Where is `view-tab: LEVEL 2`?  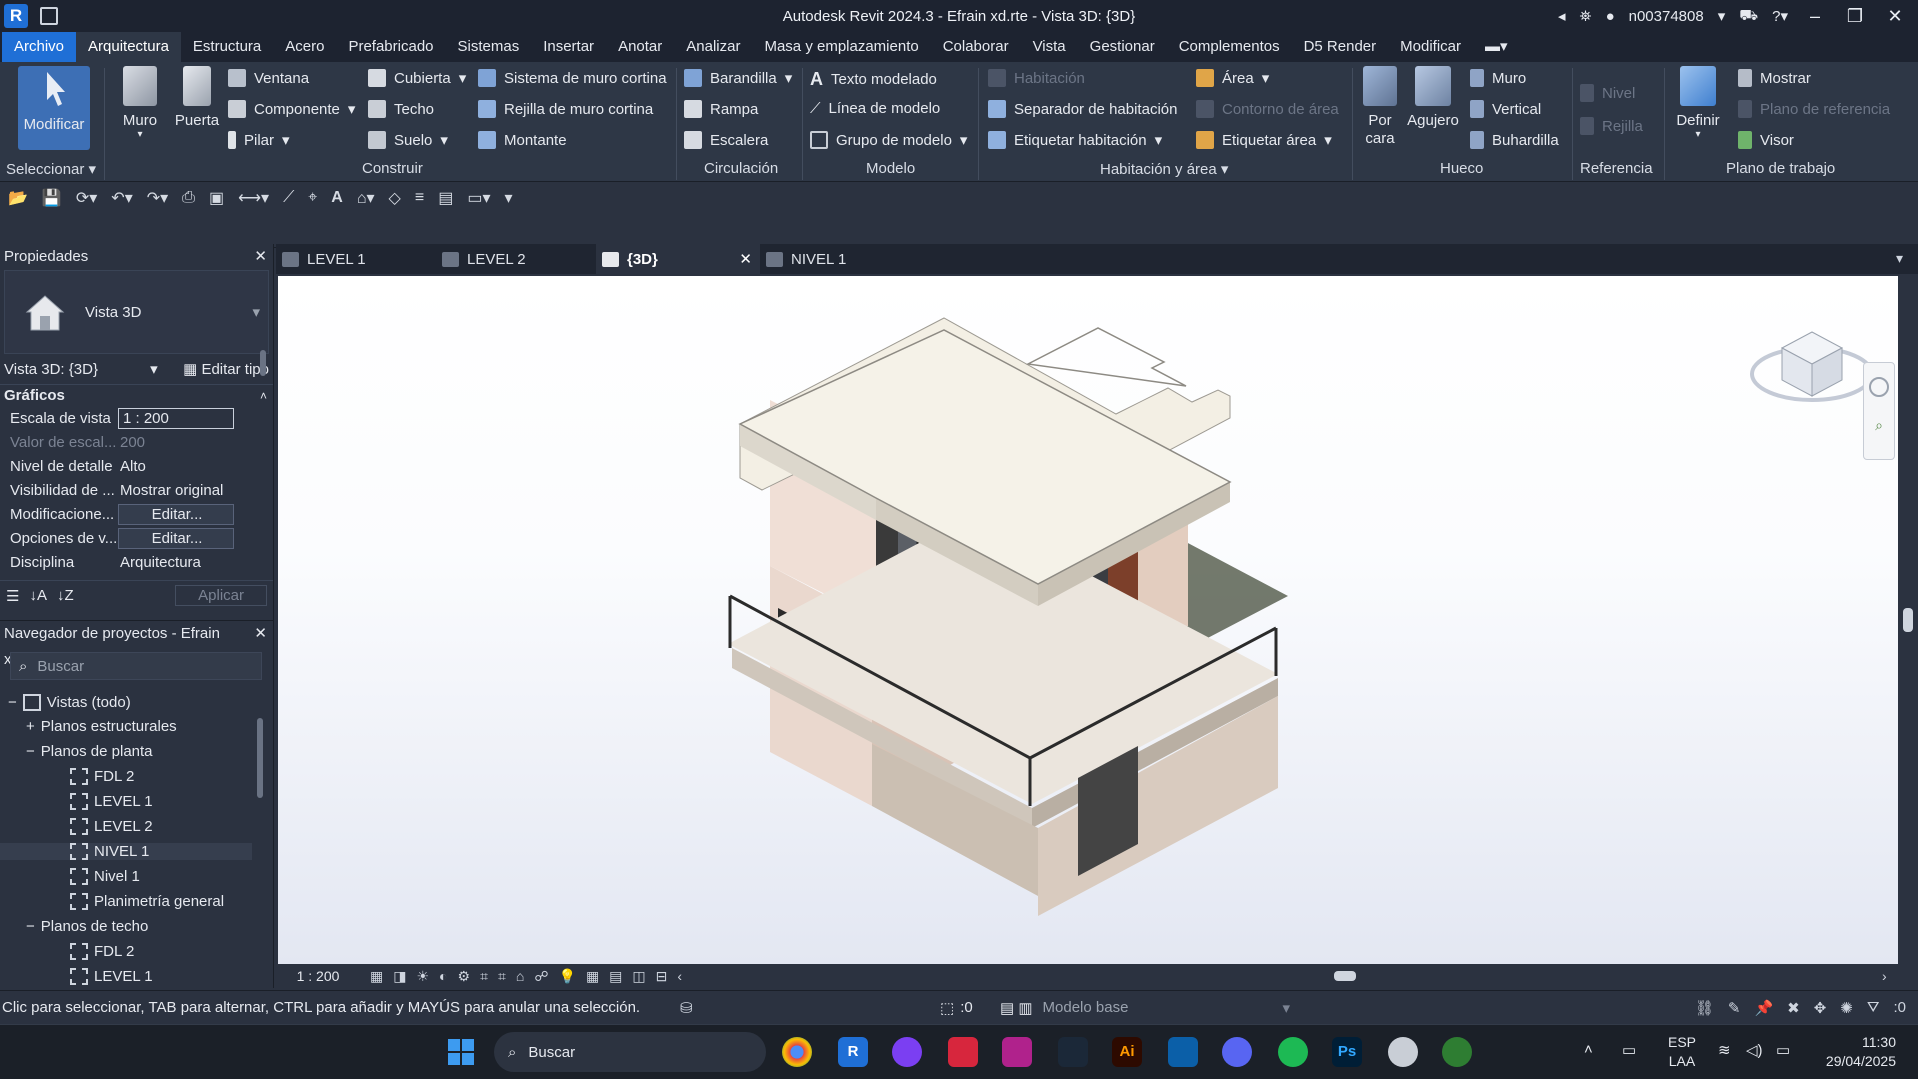
view-tab: LEVEL 2 is located at coordinates (516, 259).